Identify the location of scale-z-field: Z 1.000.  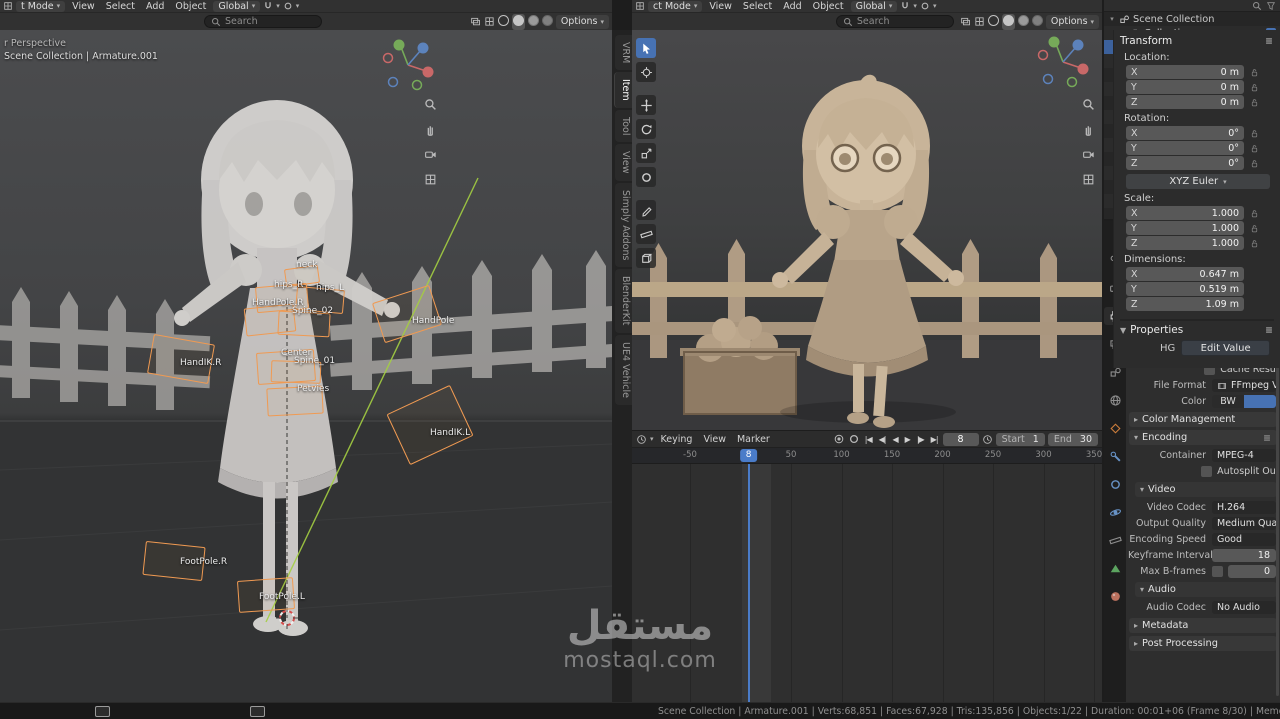
(1185, 243).